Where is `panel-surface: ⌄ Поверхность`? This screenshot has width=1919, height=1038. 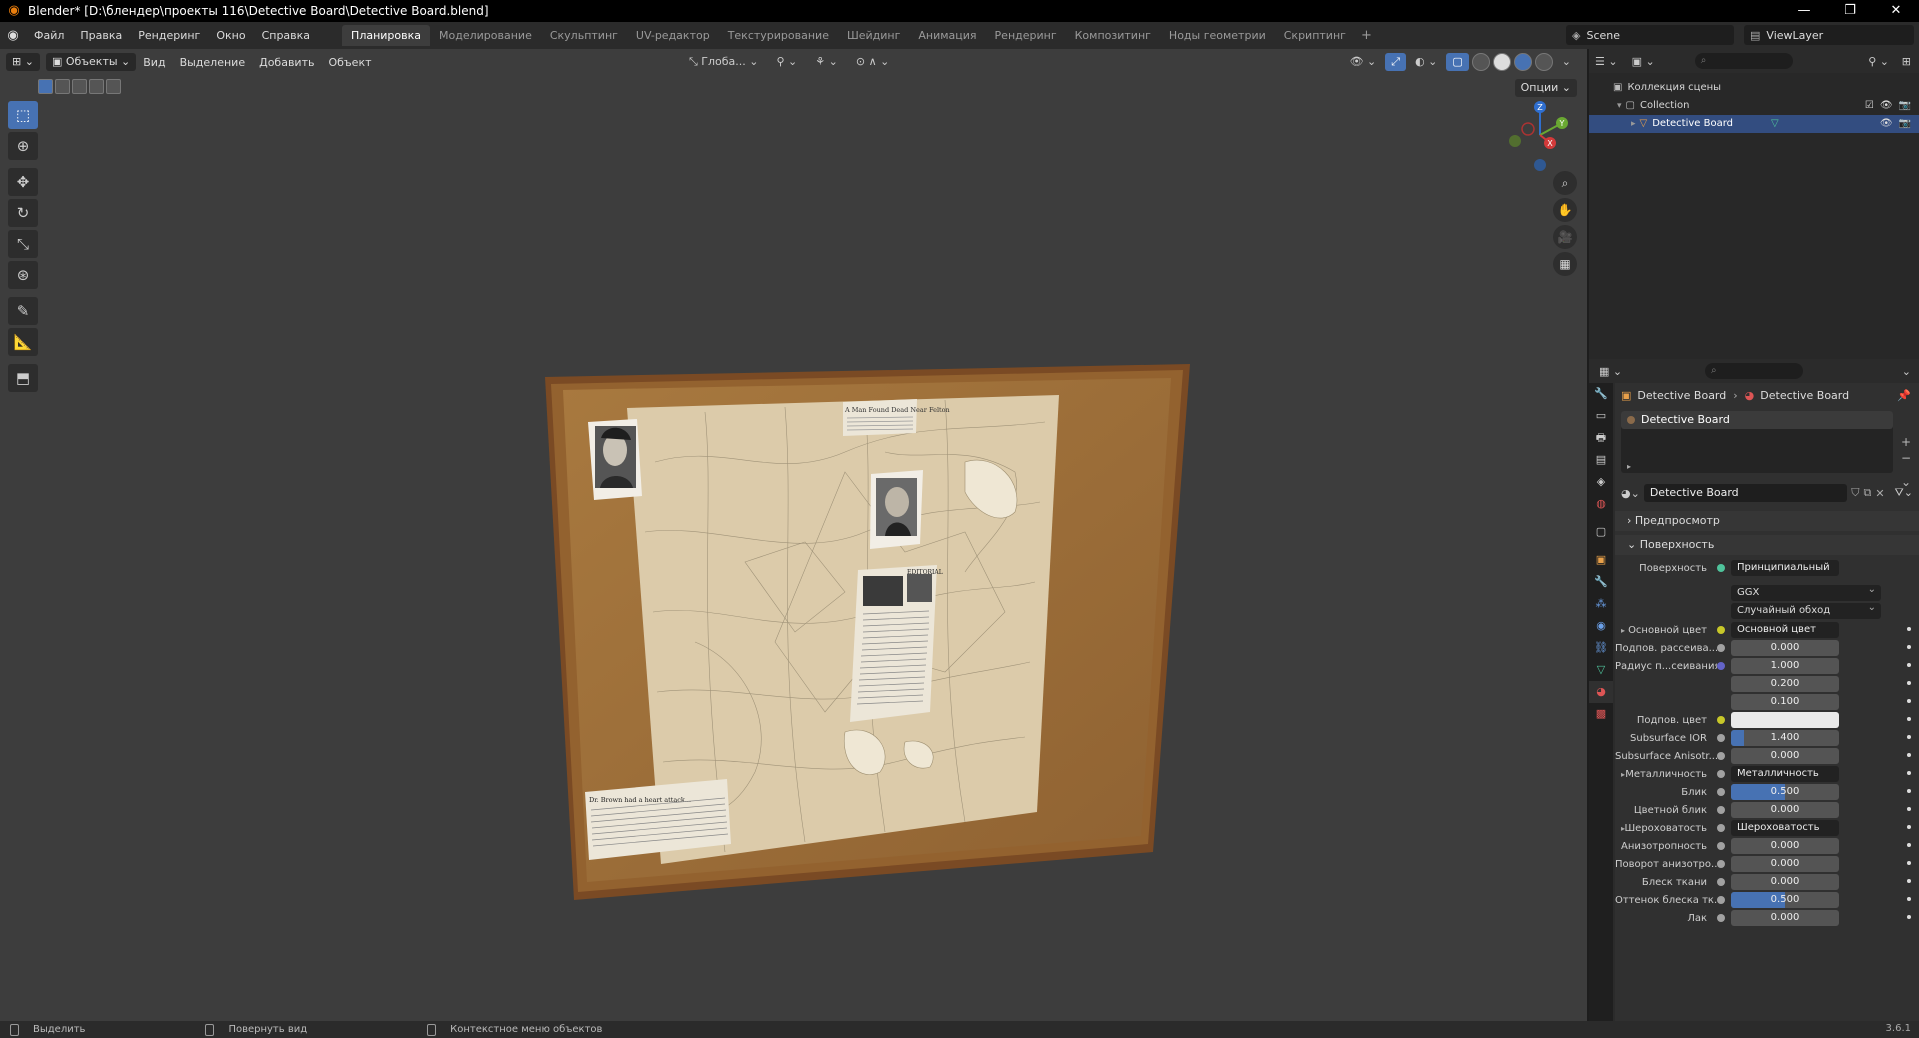
panel-surface: ⌄ Поверхность is located at coordinates (1767, 545).